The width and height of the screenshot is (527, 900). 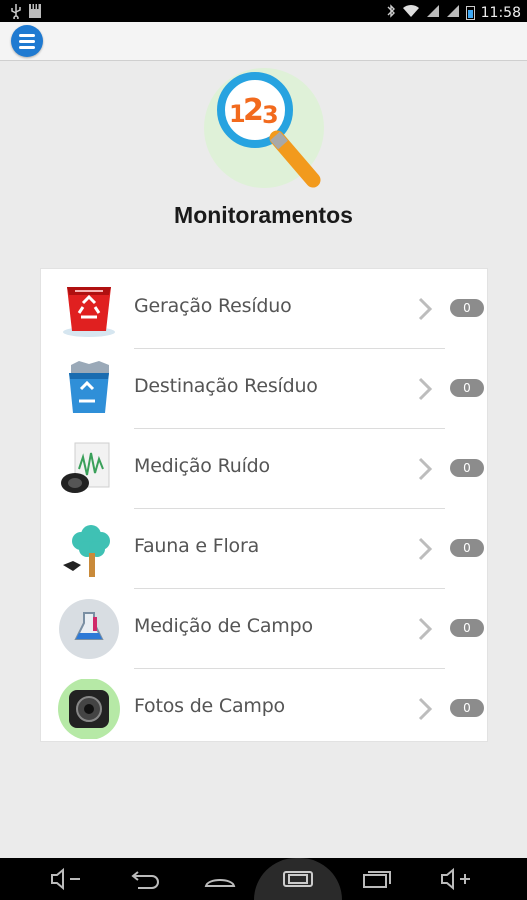 I want to click on item-label: Medição de Campo, so click(x=223, y=626).